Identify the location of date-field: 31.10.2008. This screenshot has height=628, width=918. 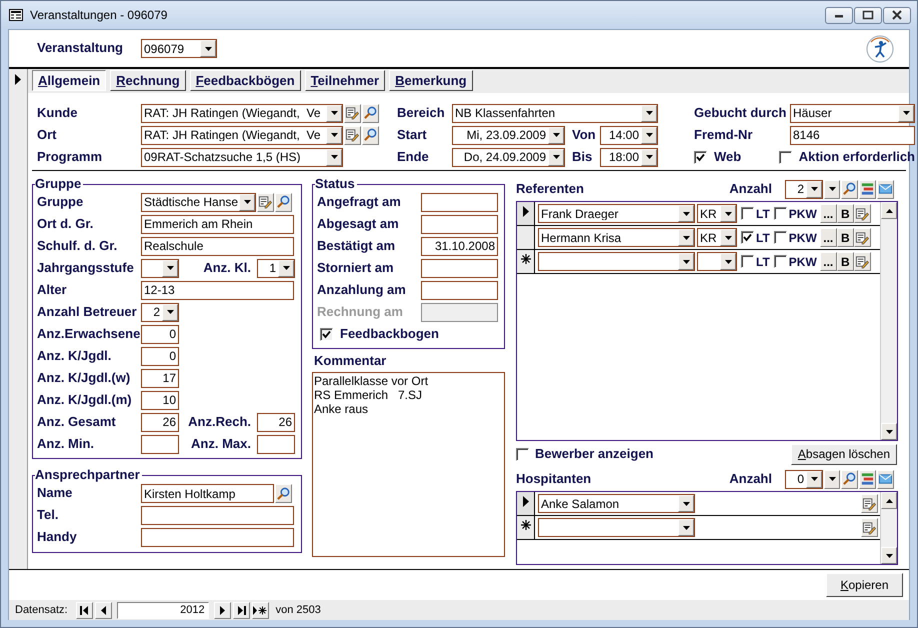
(459, 246).